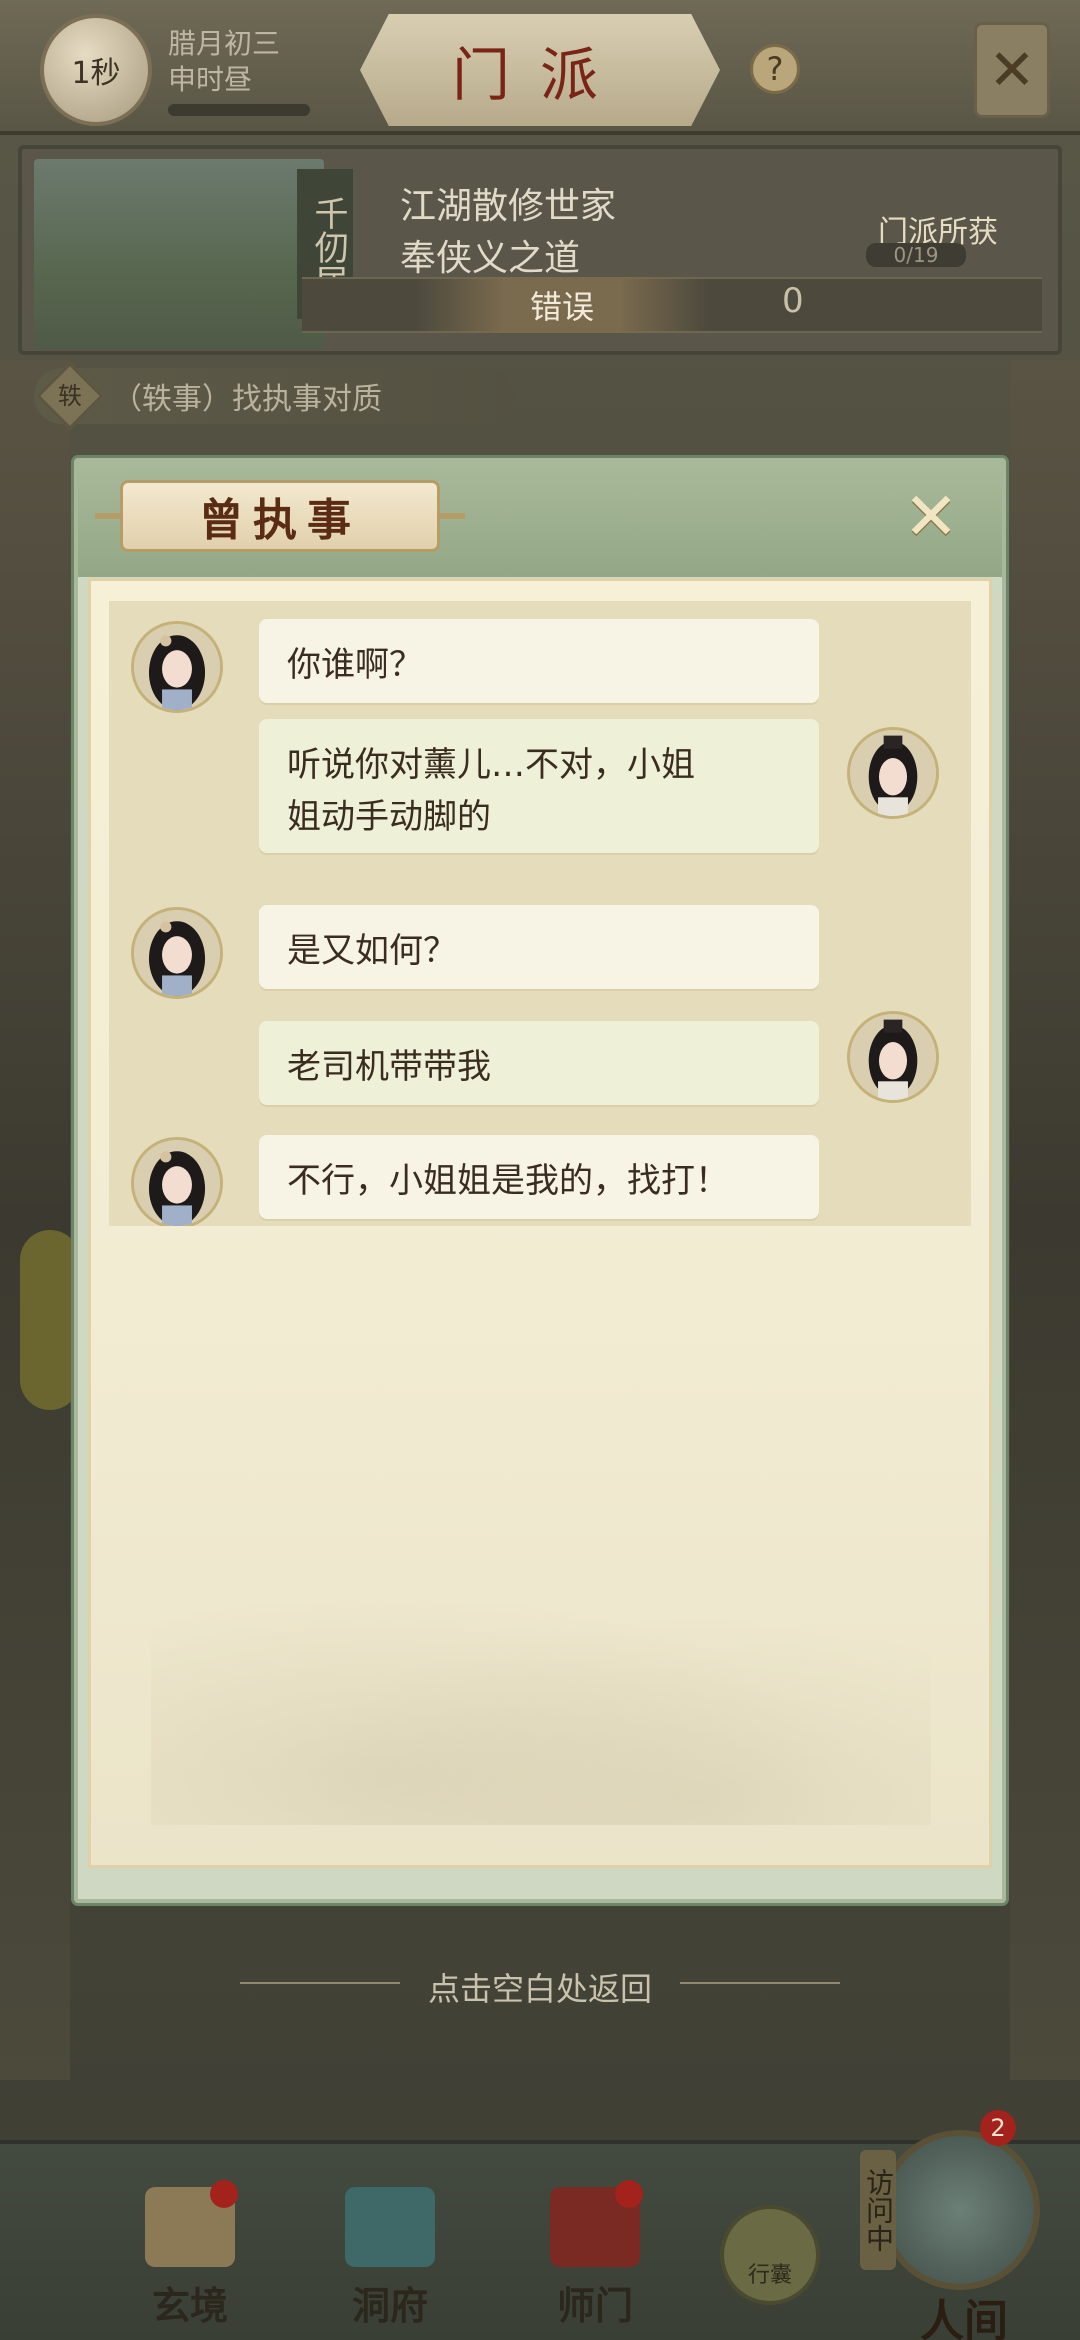 This screenshot has width=1080, height=2340. Describe the element at coordinates (998, 2128) in the screenshot. I see `world-count-badge: 2` at that location.